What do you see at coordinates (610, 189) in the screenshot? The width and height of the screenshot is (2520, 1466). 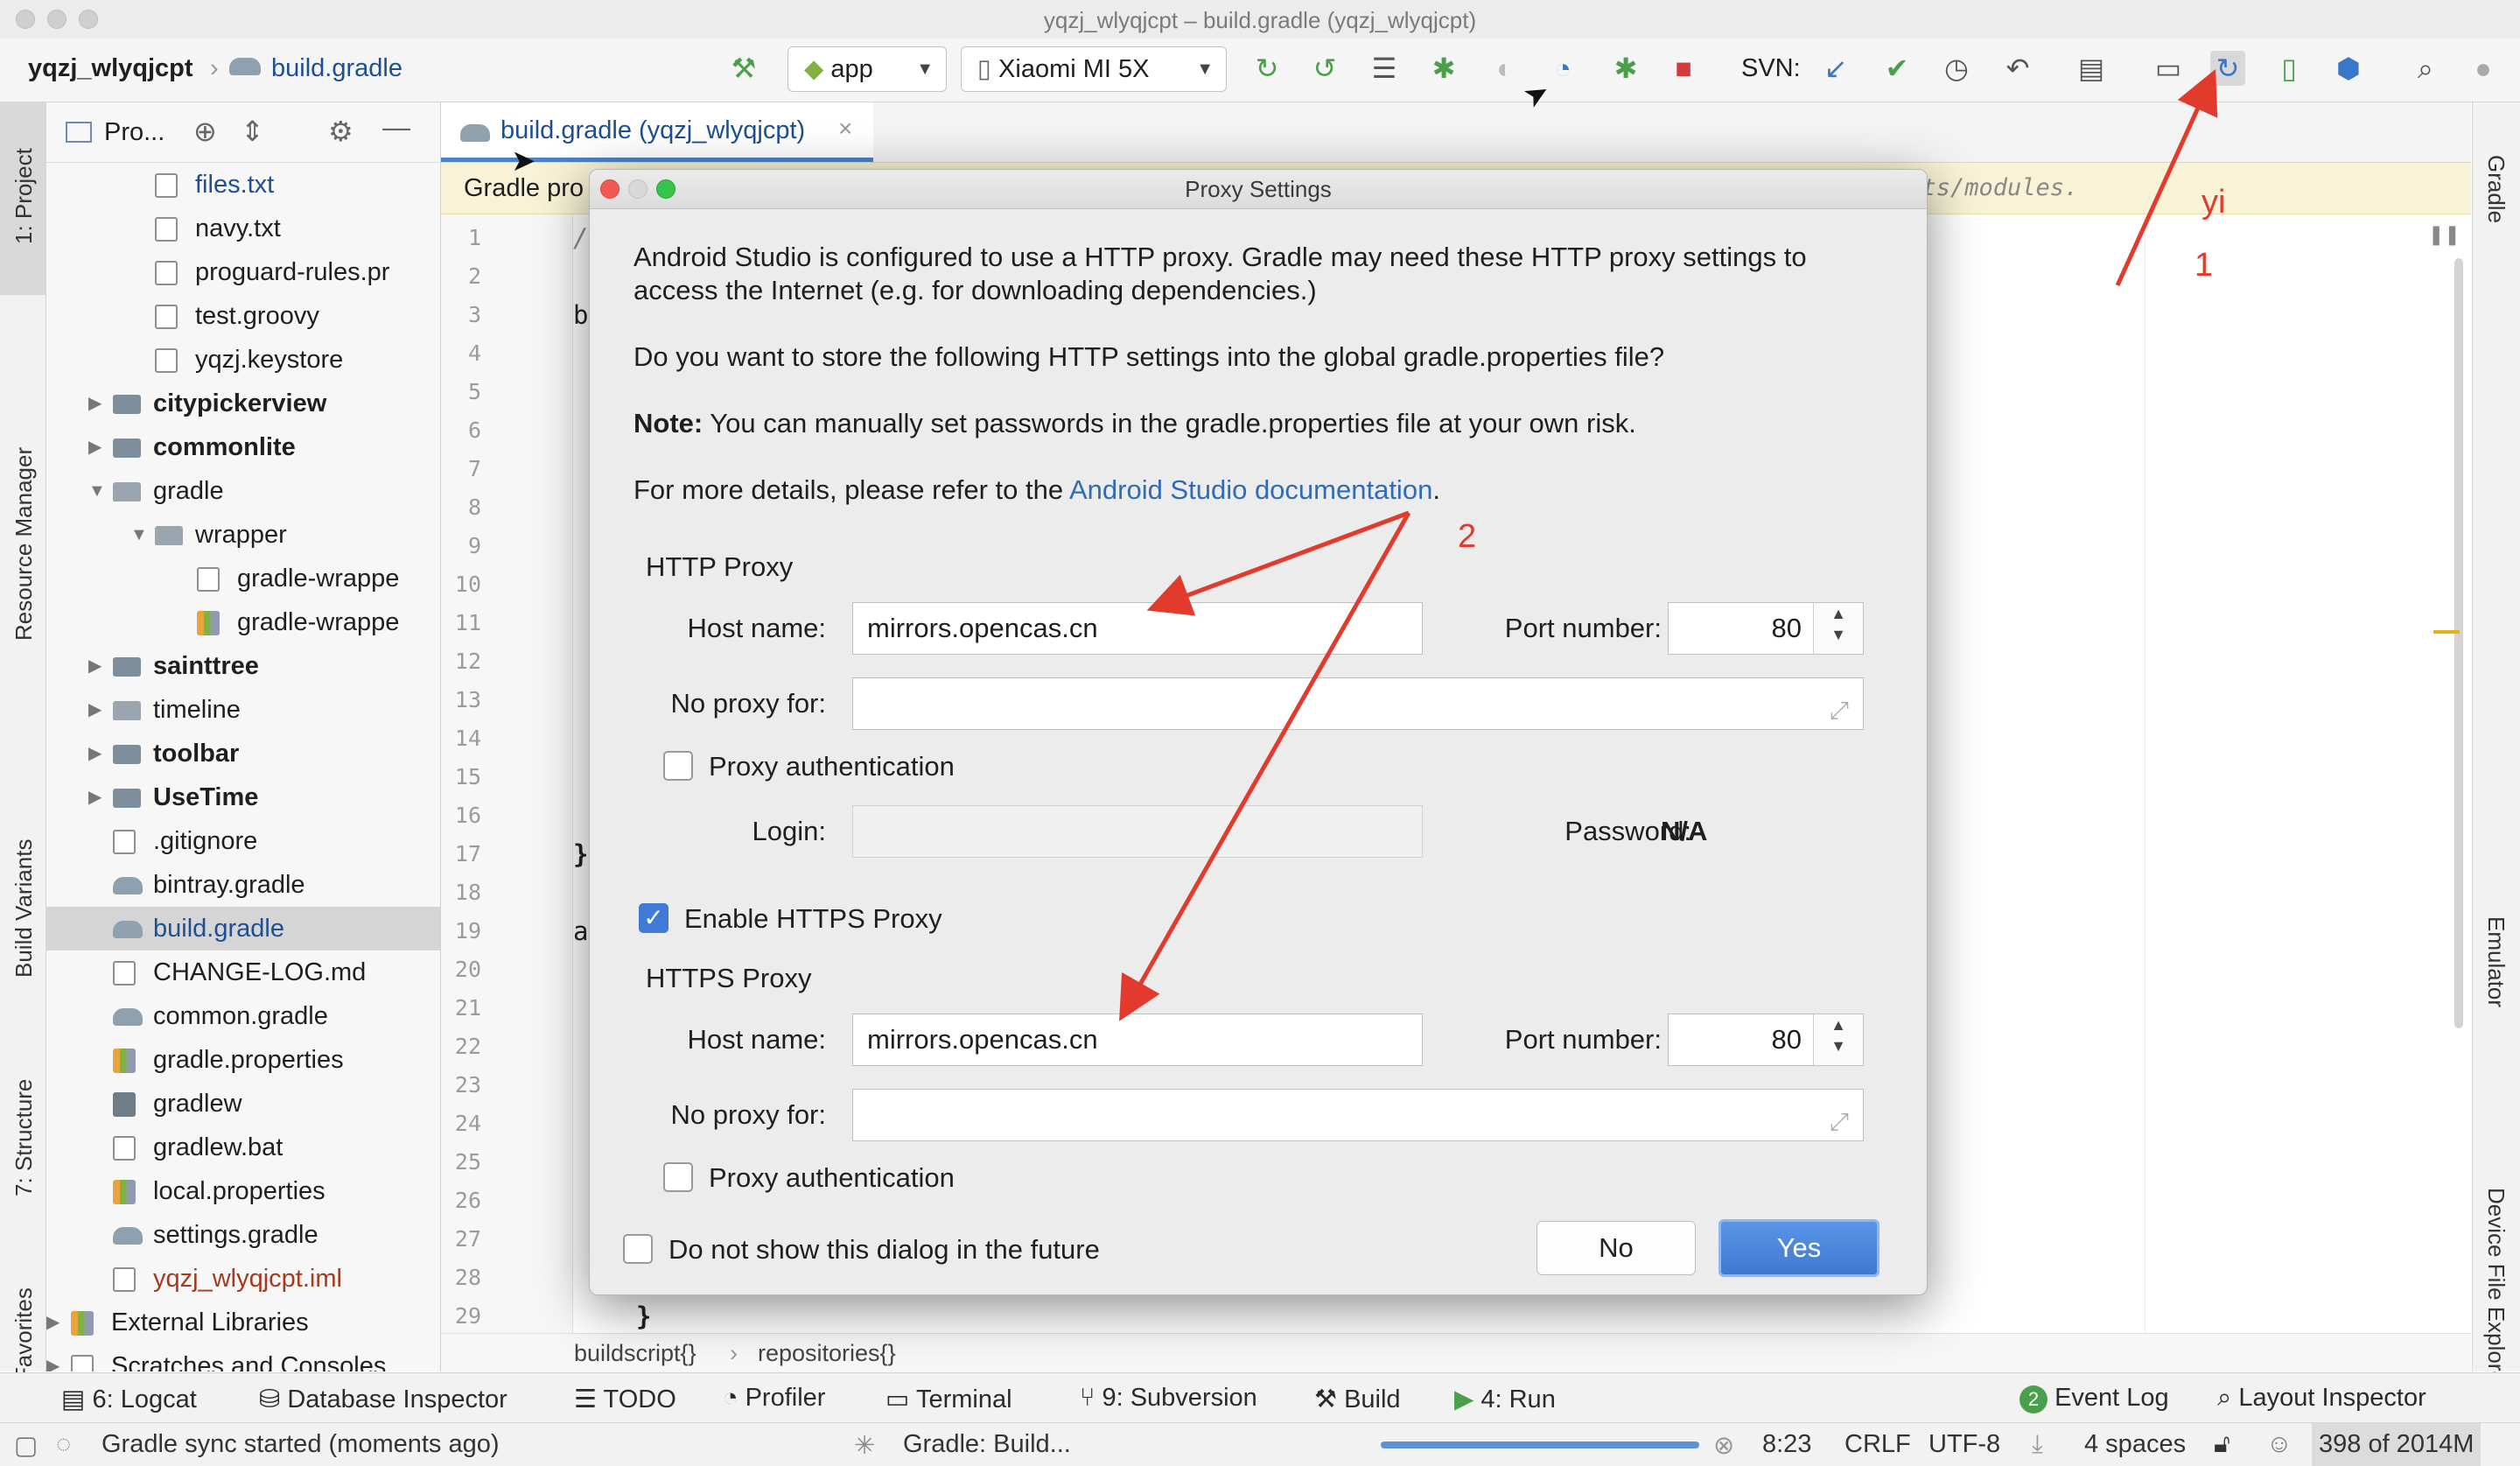 I see `dialog-close-icon` at bounding box center [610, 189].